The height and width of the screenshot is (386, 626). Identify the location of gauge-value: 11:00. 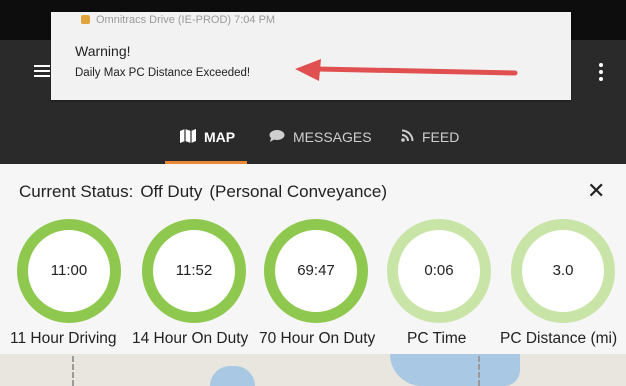
(69, 270).